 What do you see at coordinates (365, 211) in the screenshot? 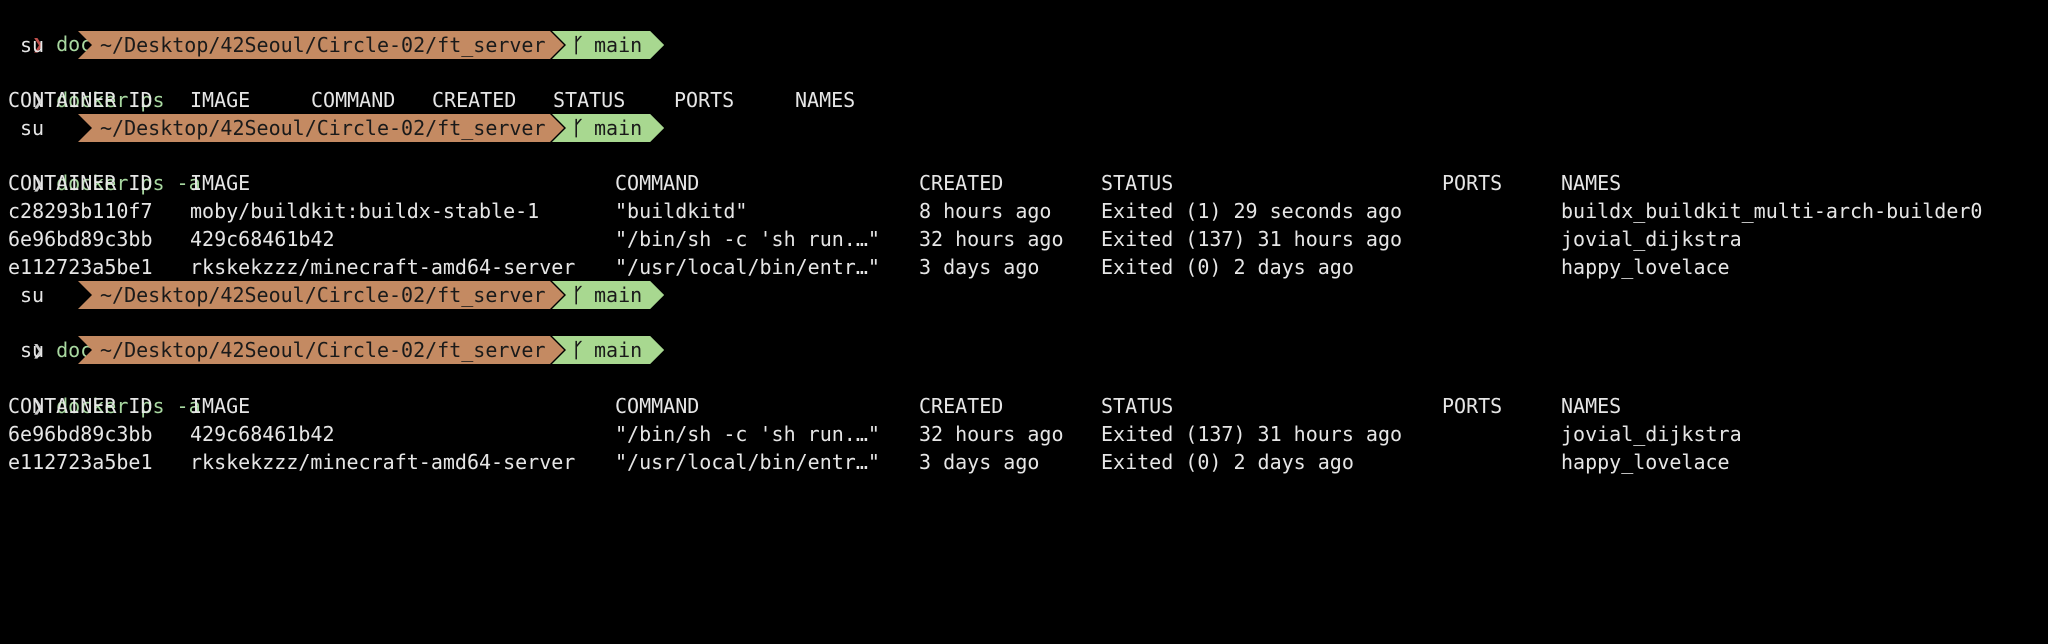
I see `cell-image: moby/buildkit:buildx-stable-1` at bounding box center [365, 211].